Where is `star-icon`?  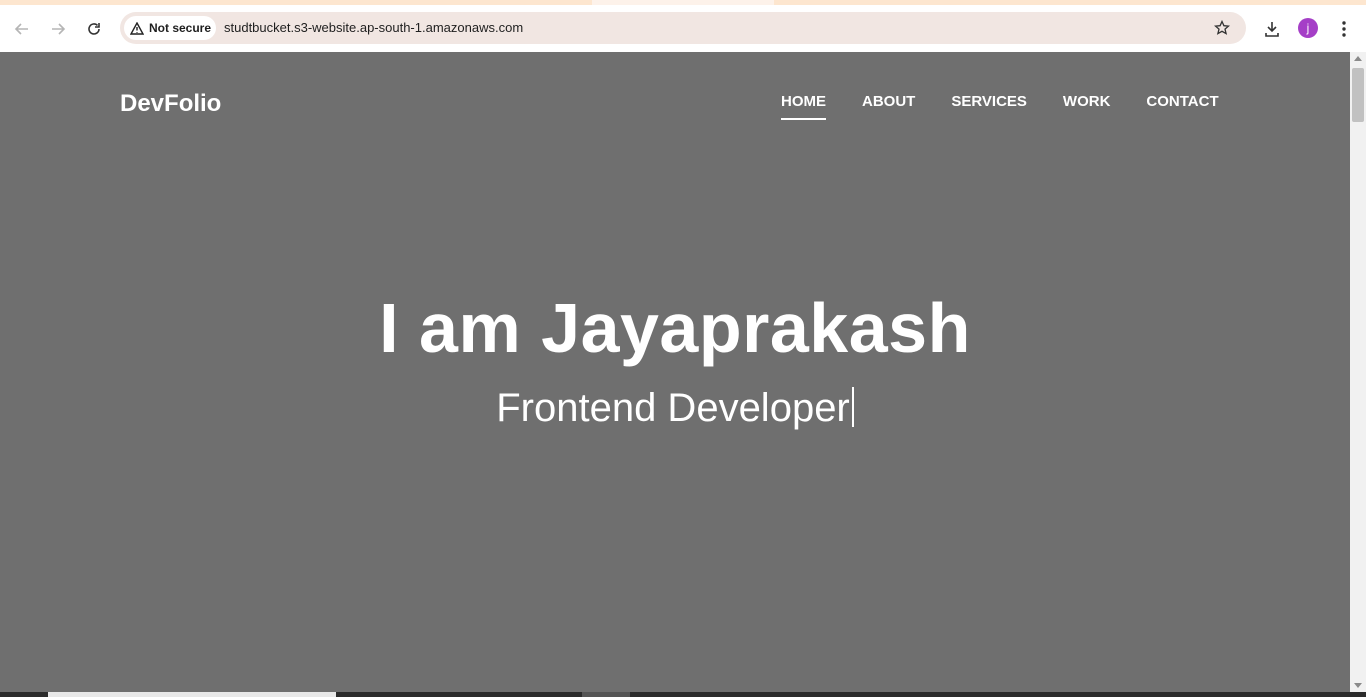 star-icon is located at coordinates (1222, 27).